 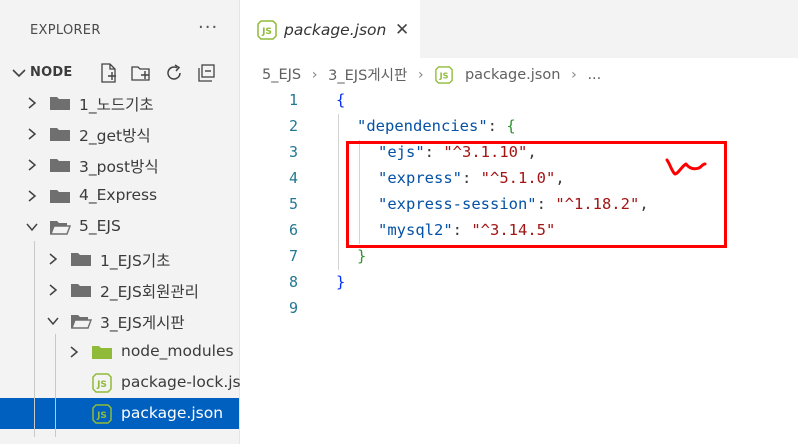 I want to click on code-line: 2 "dependencies": {, so click(x=519, y=127).